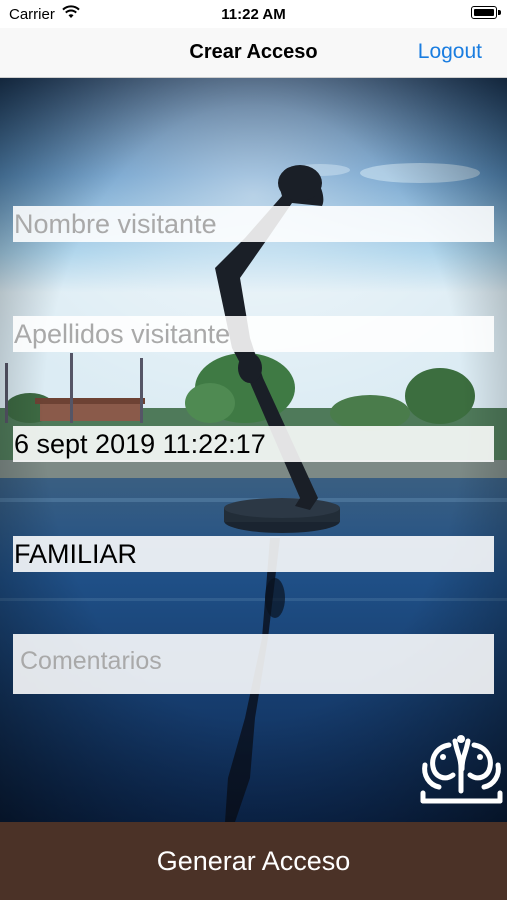  I want to click on status-bar: Carrier 11:22 AM, so click(253, 14).